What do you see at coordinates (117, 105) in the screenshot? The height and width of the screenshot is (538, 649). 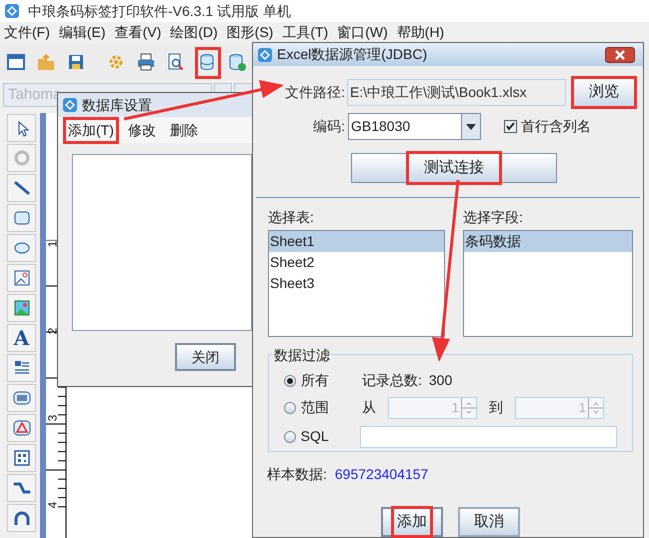 I see `dialog-title: 数据库设置` at bounding box center [117, 105].